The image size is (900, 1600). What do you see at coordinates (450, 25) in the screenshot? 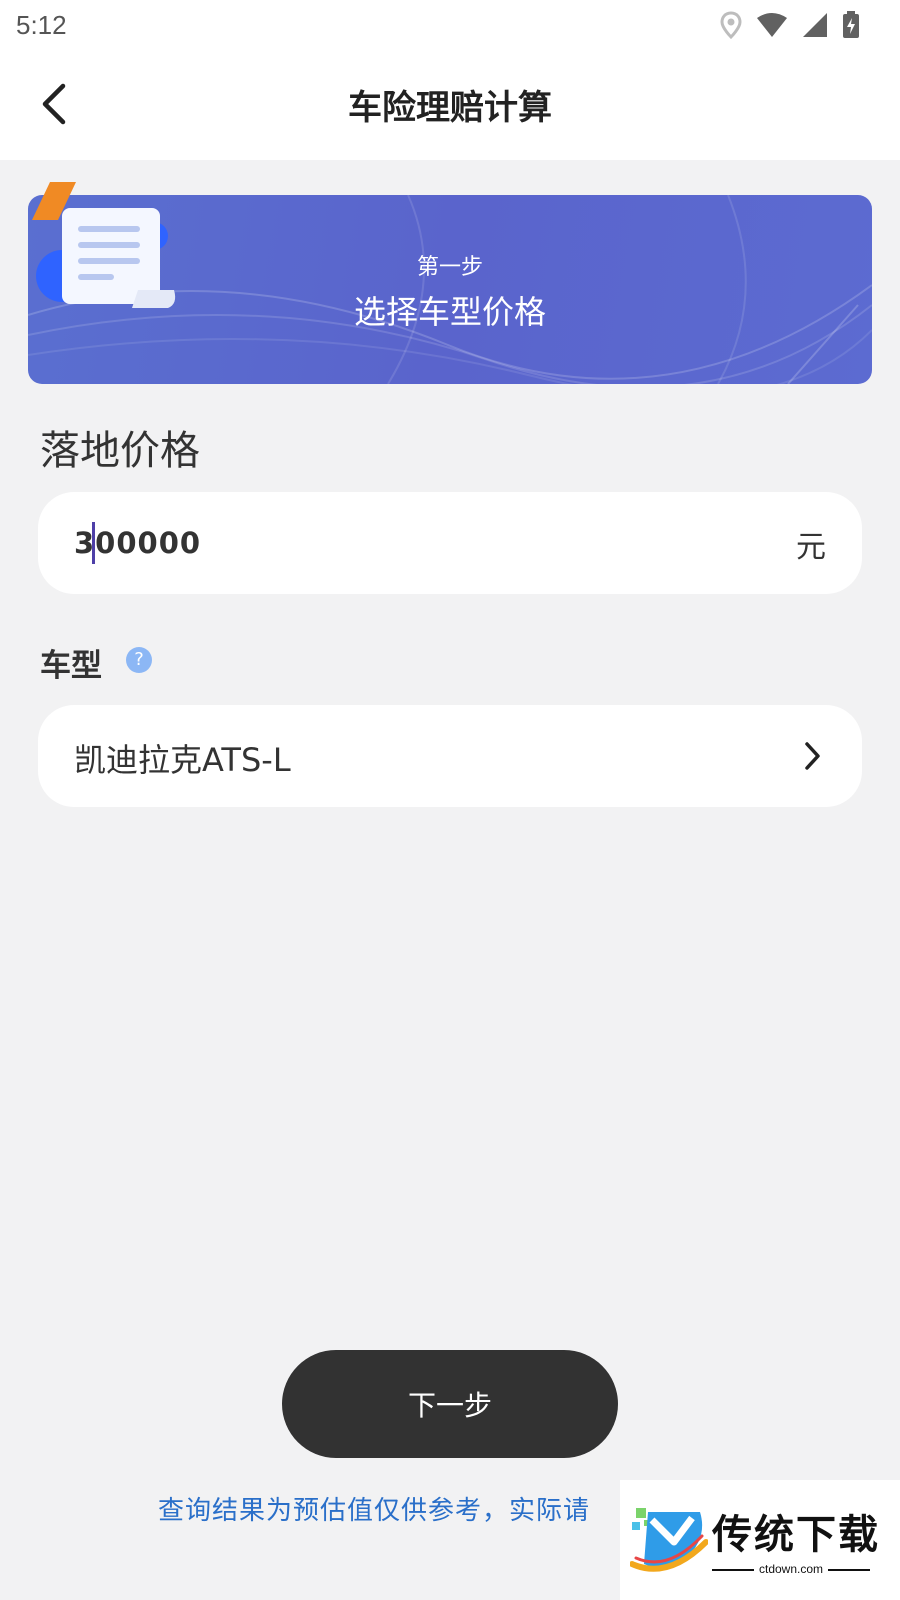
I see `status-bar: 5:12` at bounding box center [450, 25].